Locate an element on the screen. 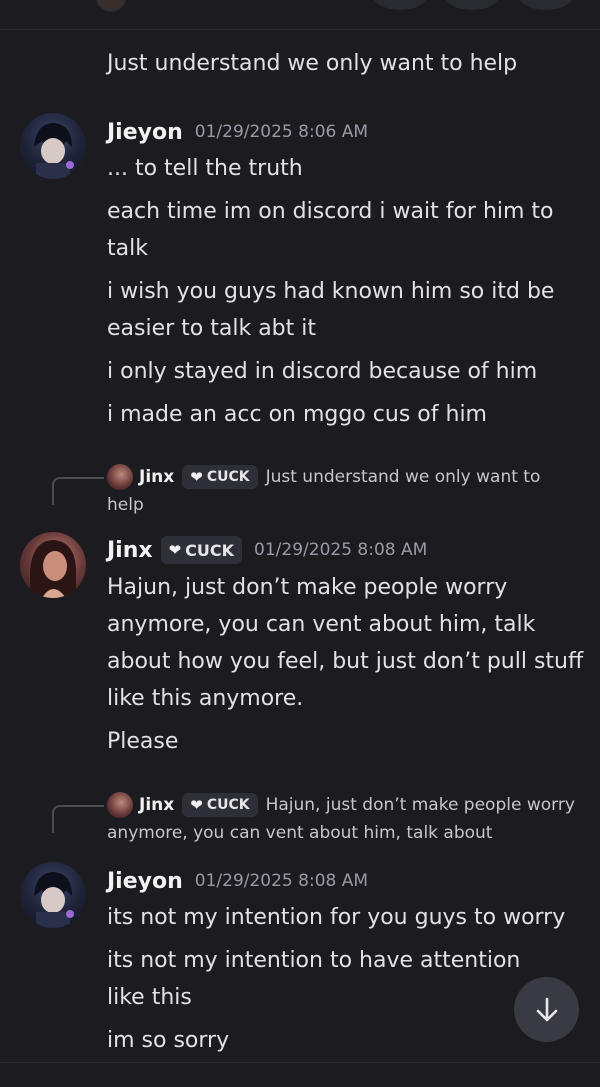 This screenshot has height=1087, width=600. message-line: i made an acc on mggo cus of him is located at coordinates (297, 414).